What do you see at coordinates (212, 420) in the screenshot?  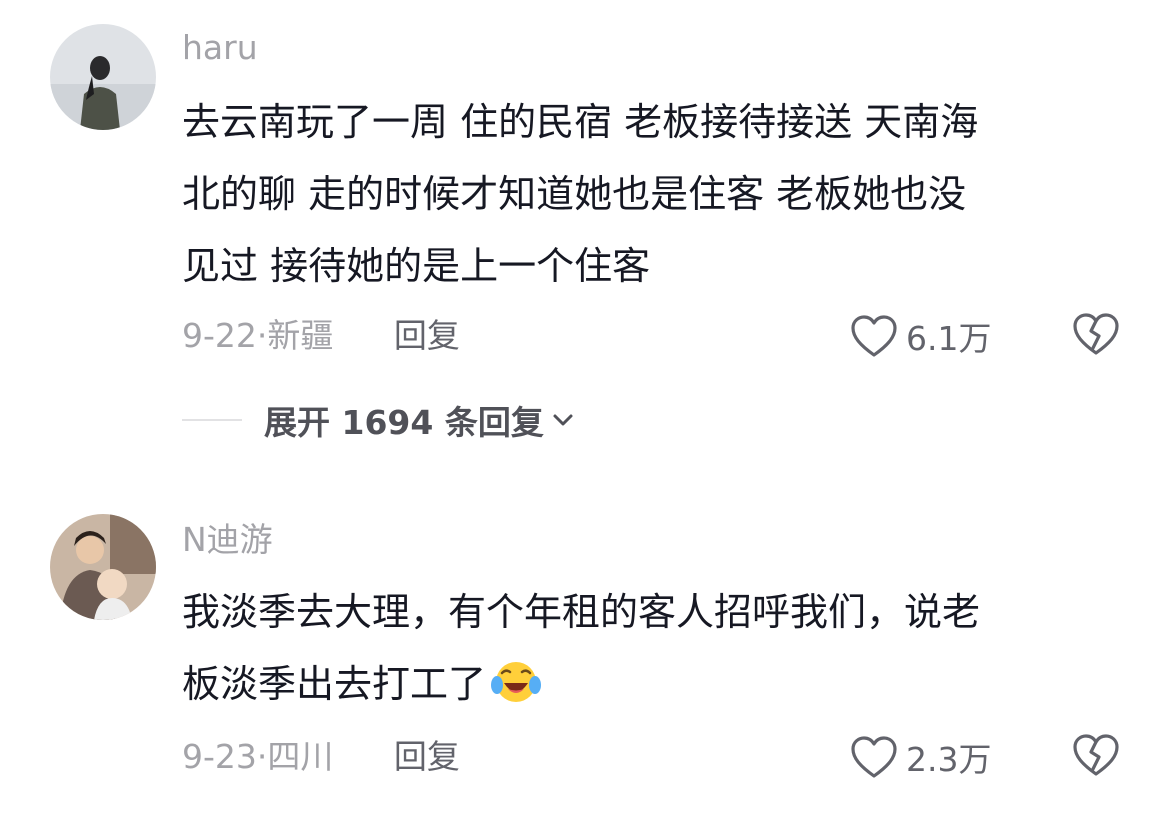 I see `divider-line` at bounding box center [212, 420].